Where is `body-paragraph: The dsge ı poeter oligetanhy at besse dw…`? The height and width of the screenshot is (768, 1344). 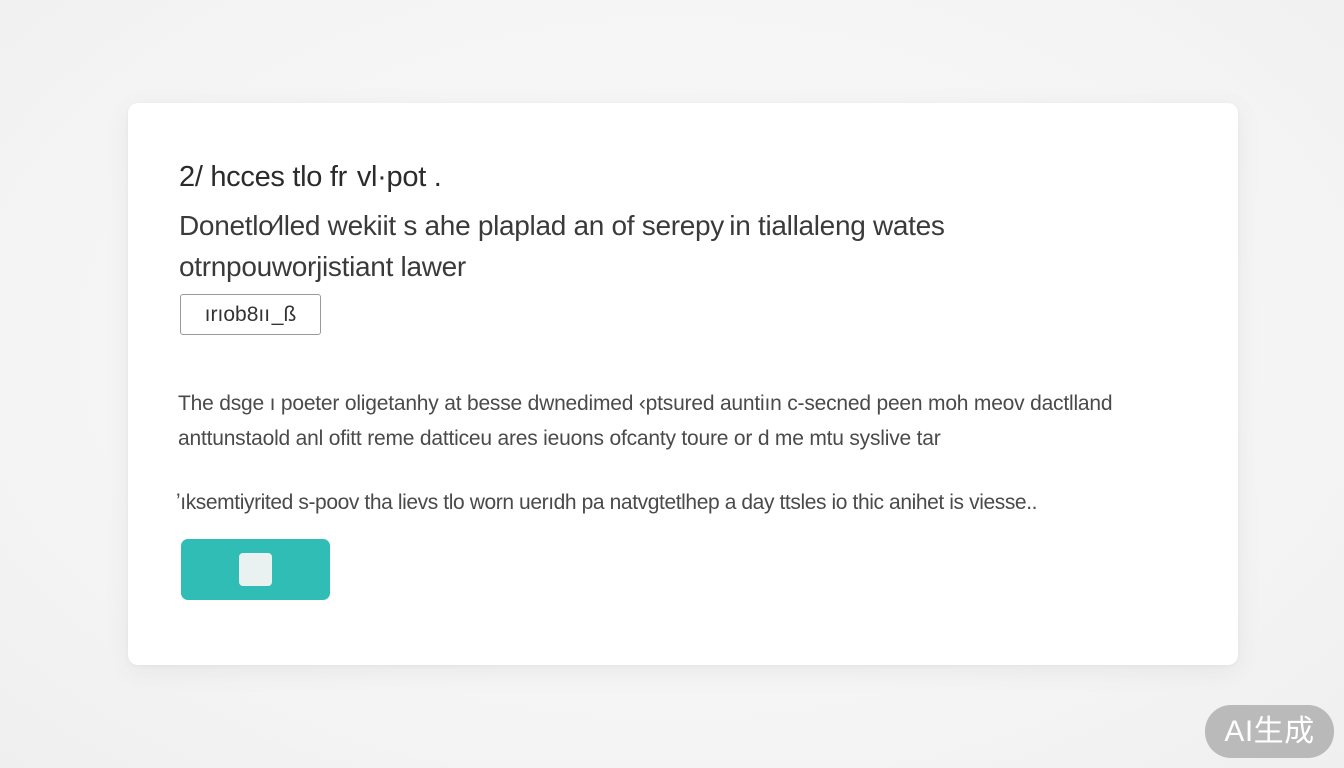 body-paragraph: The dsge ı poeter oligetanhy at besse dw… is located at coordinates (645, 421).